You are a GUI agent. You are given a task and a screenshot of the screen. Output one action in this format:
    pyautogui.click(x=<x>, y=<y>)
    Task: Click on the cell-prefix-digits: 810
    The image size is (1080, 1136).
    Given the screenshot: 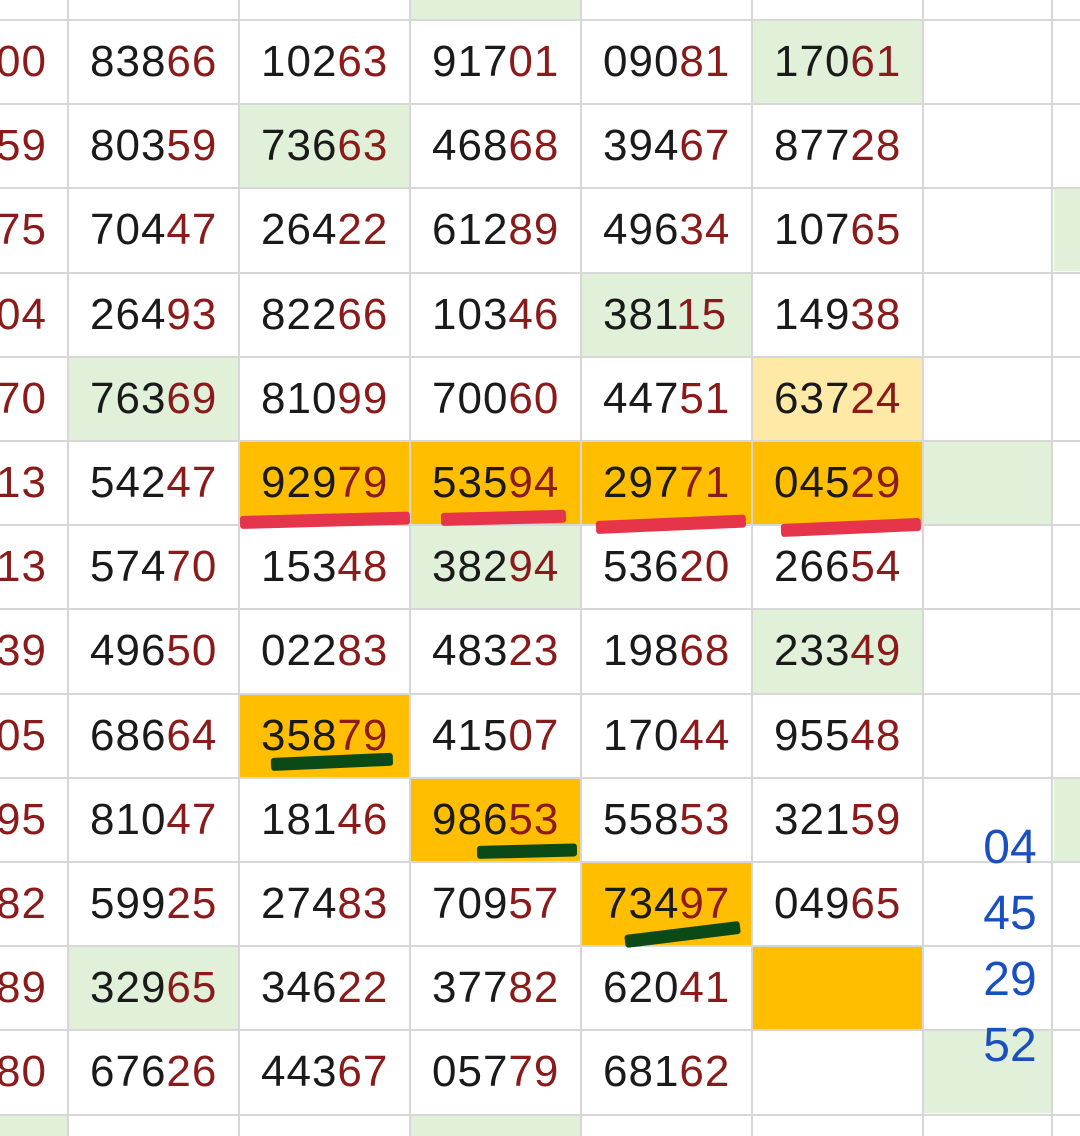 What is the action you would take?
    pyautogui.click(x=128, y=819)
    